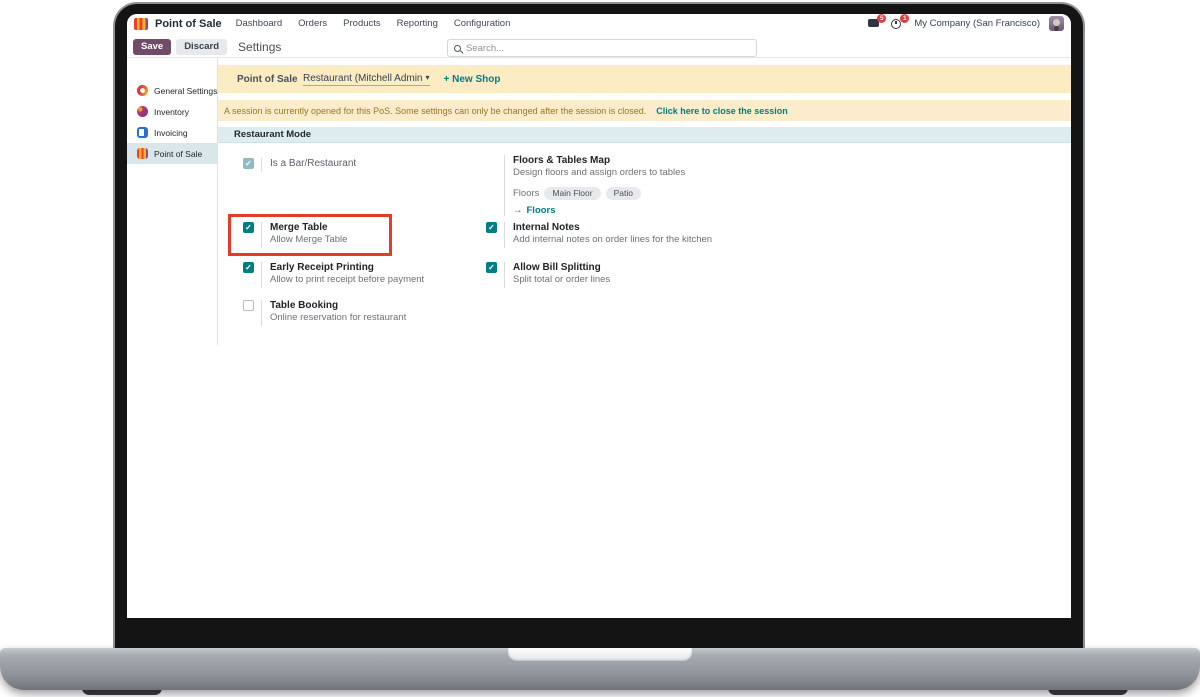 This screenshot has width=1200, height=697. Describe the element at coordinates (600, 654) in the screenshot. I see `laptop-notch` at that location.